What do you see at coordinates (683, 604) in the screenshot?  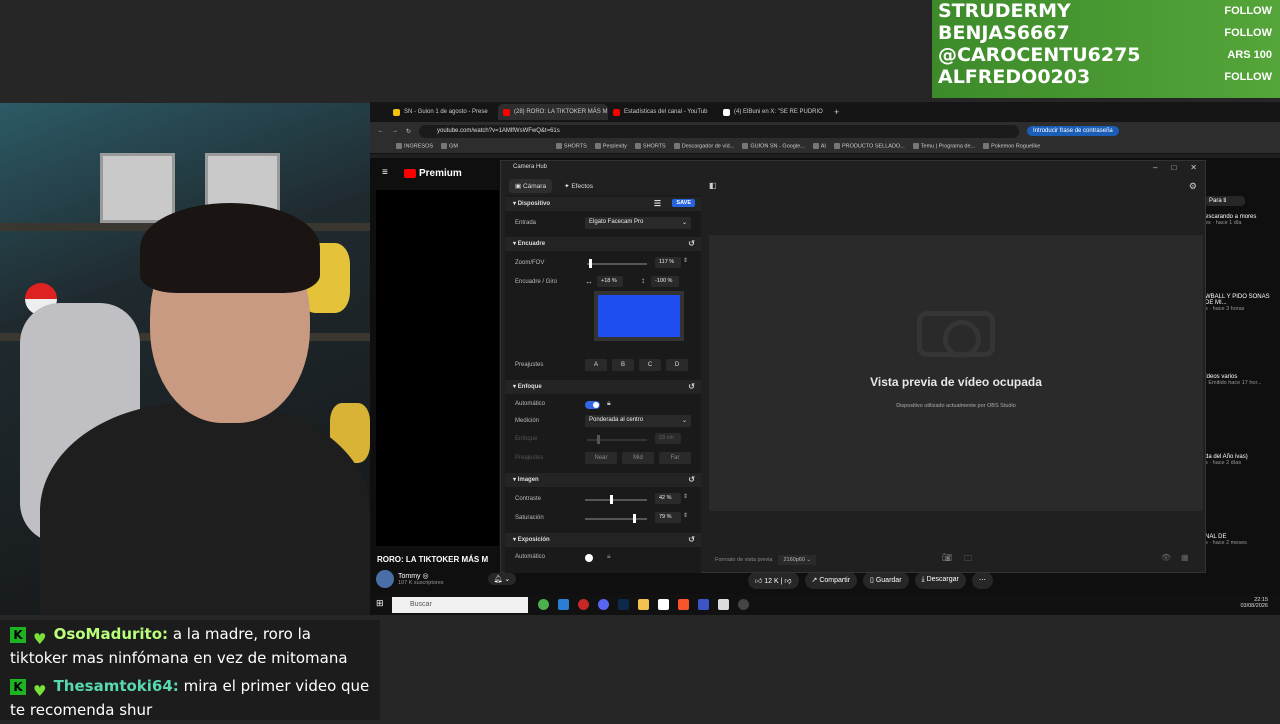 I see `brave-icon` at bounding box center [683, 604].